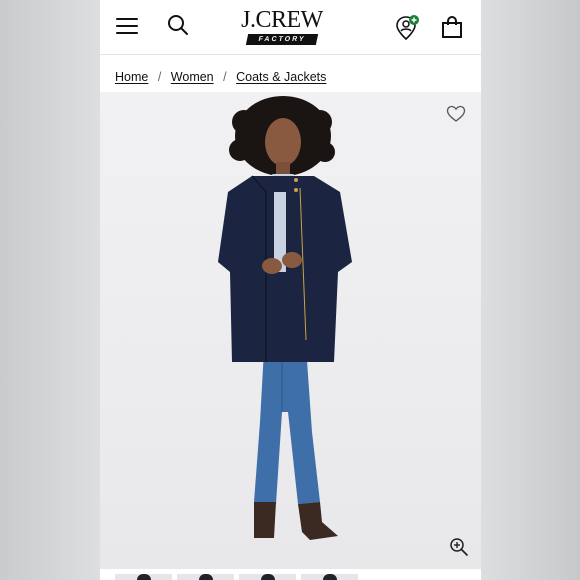 Image resolution: width=580 pixels, height=580 pixels. Describe the element at coordinates (281, 77) in the screenshot. I see `breadcrumb-coats-jackets: Coats & Jackets` at that location.